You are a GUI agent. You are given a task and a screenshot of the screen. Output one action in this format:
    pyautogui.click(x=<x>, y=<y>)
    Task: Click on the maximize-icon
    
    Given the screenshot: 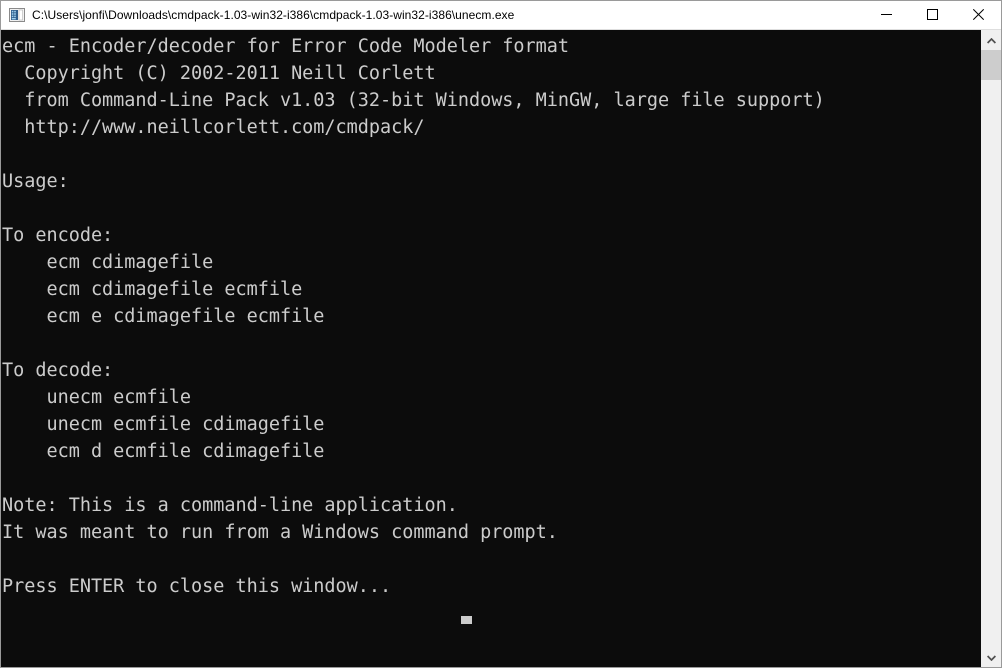 What is the action you would take?
    pyautogui.click(x=932, y=15)
    